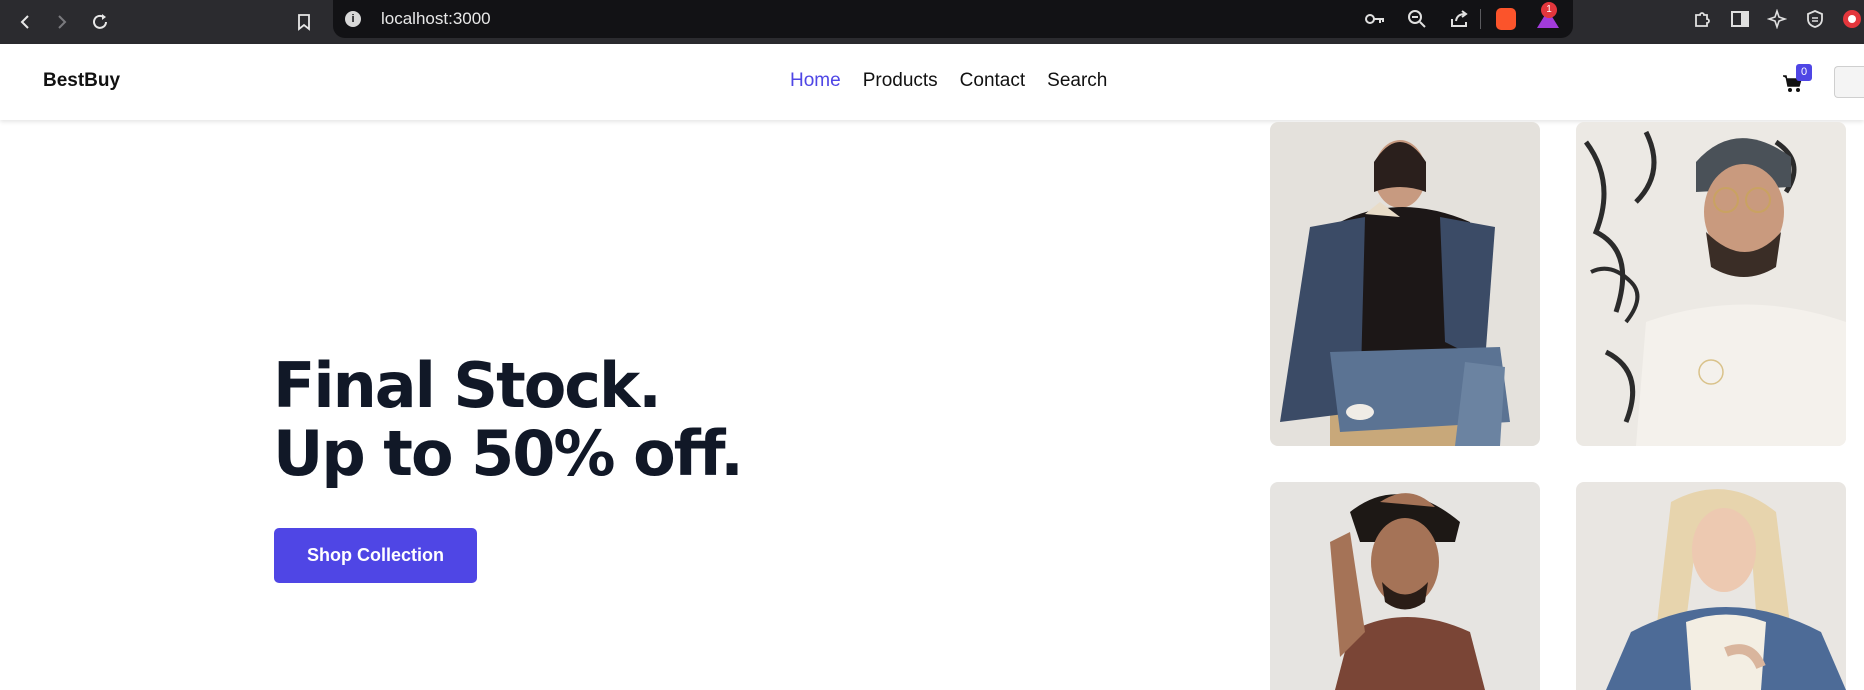  I want to click on brave-shields-icon, so click(1506, 19).